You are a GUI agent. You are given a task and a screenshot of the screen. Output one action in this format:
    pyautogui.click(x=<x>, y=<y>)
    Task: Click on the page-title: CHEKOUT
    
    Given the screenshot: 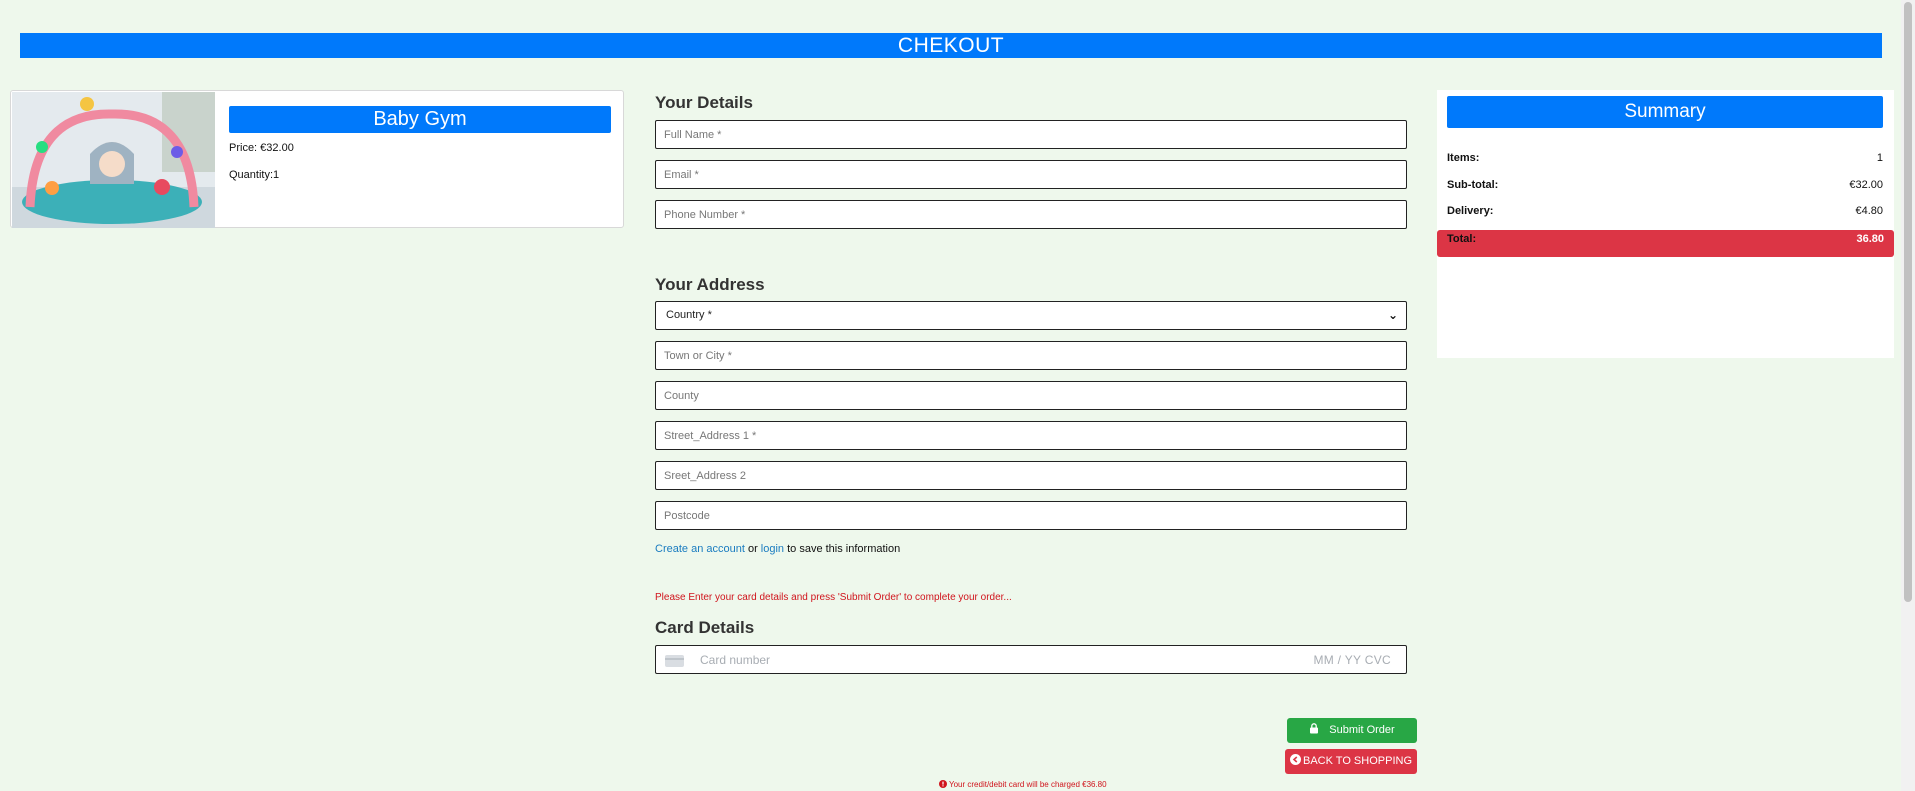 What is the action you would take?
    pyautogui.click(x=951, y=45)
    